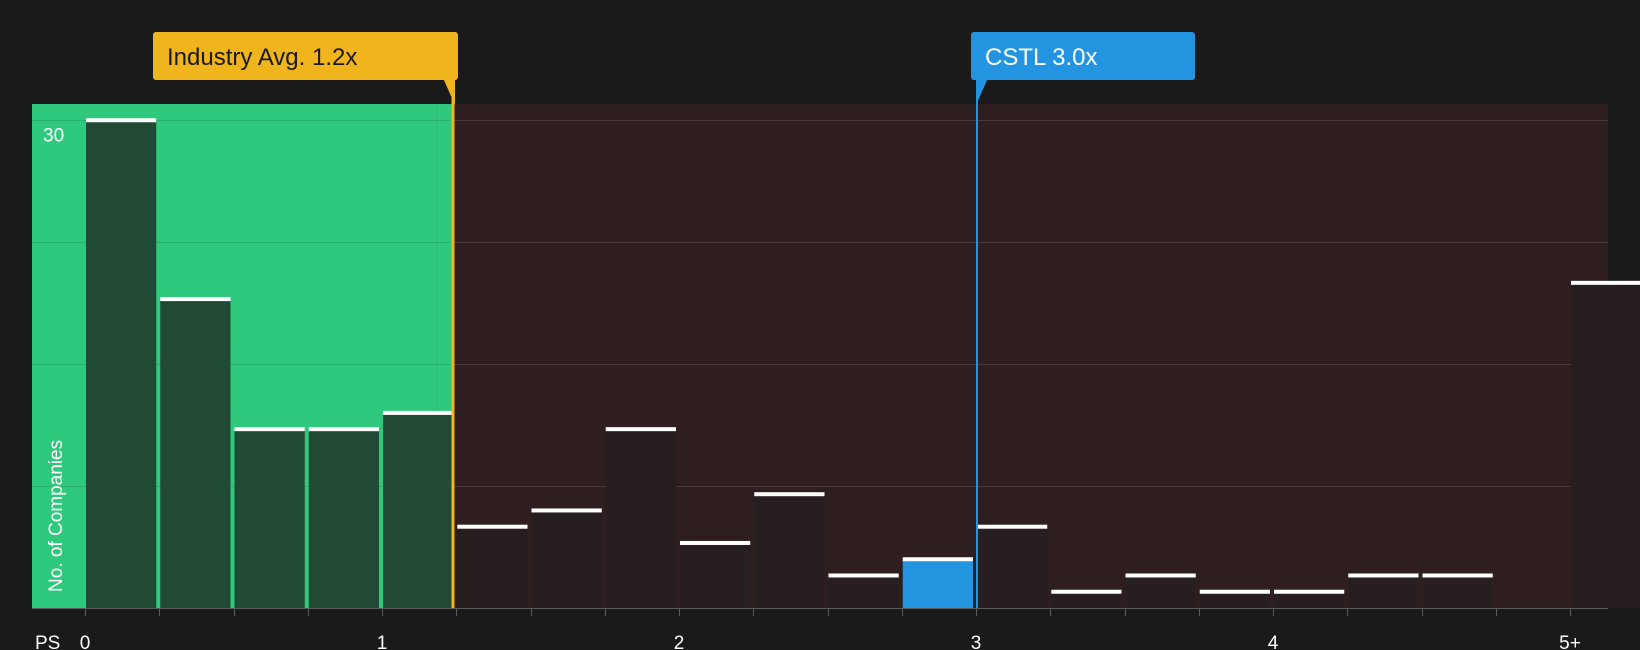  Describe the element at coordinates (85, 641) in the screenshot. I see `x-tick-label: 0` at that location.